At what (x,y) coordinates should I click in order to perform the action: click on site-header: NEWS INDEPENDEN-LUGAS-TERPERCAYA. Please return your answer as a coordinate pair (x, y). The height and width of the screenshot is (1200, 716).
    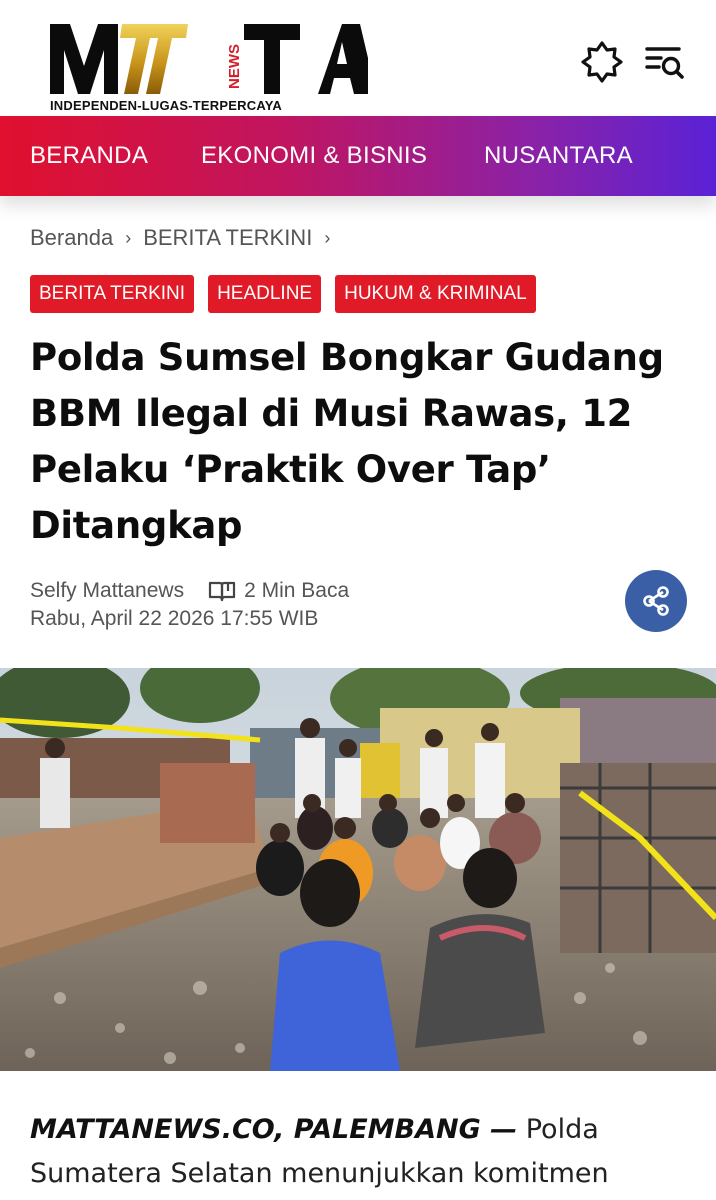
    Looking at the image, I should click on (358, 58).